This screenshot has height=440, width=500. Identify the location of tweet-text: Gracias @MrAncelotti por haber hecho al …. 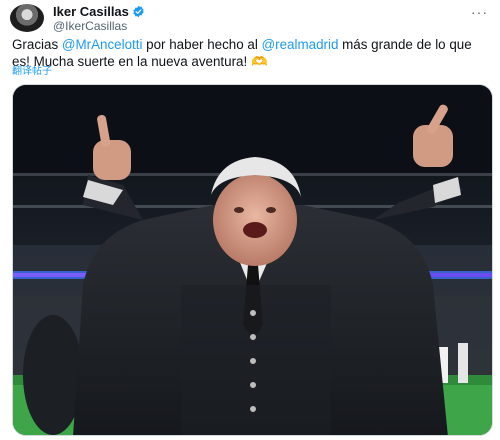
(252, 53).